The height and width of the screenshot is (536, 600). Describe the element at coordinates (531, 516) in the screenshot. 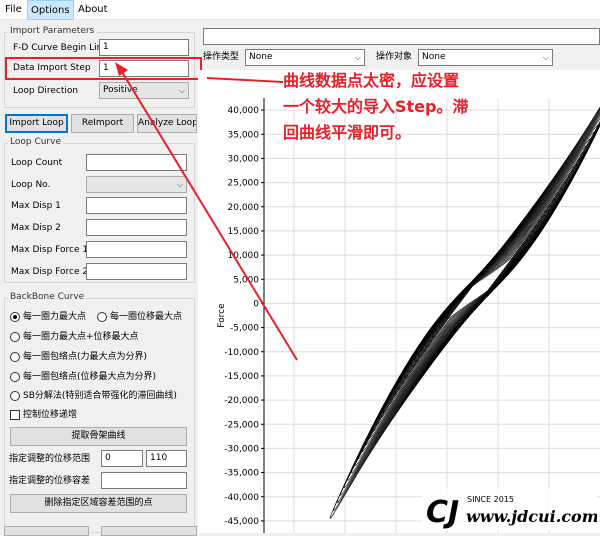

I see `logo-url: www.jdcui.com` at that location.